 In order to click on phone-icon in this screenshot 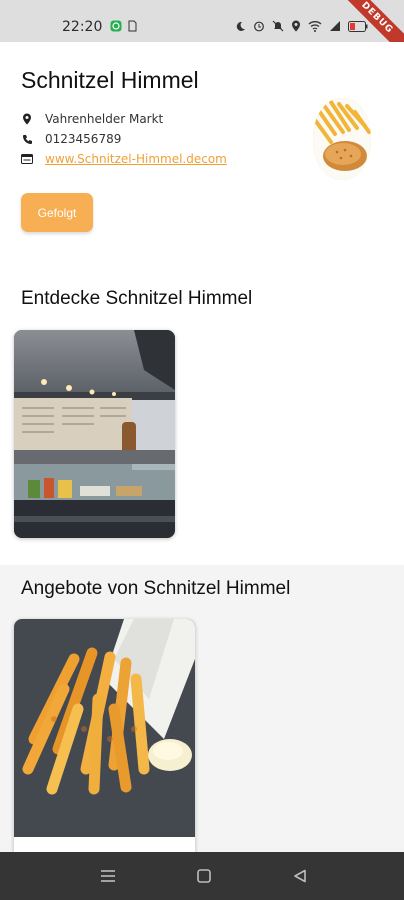, I will do `click(27, 139)`.